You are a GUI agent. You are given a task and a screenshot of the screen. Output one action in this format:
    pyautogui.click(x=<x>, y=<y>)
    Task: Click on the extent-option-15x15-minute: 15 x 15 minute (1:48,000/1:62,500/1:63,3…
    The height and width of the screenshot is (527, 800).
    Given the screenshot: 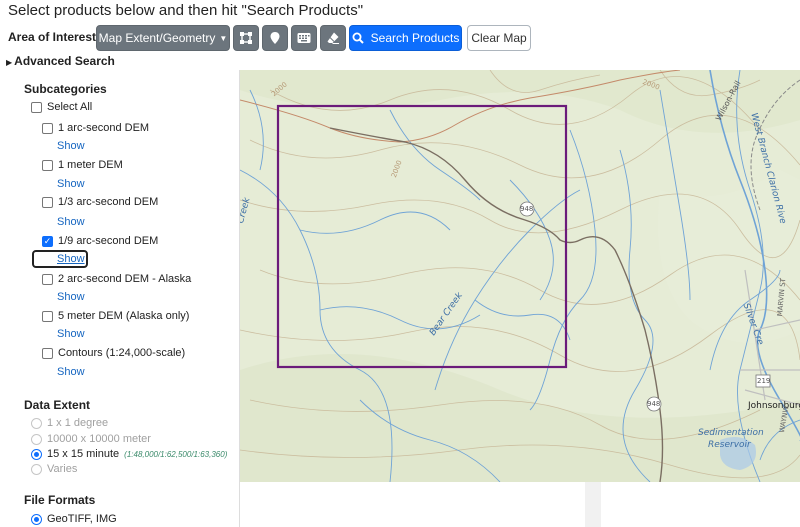 What is the action you would take?
    pyautogui.click(x=129, y=454)
    